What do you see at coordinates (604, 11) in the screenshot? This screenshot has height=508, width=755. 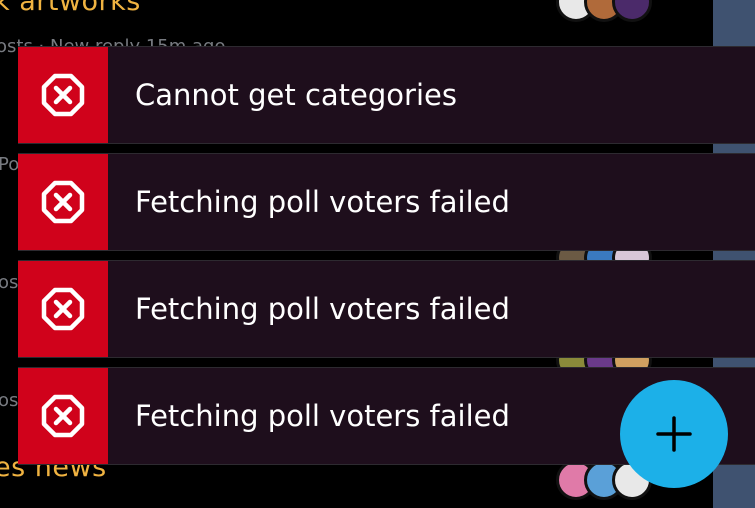 I see `topic-participants` at bounding box center [604, 11].